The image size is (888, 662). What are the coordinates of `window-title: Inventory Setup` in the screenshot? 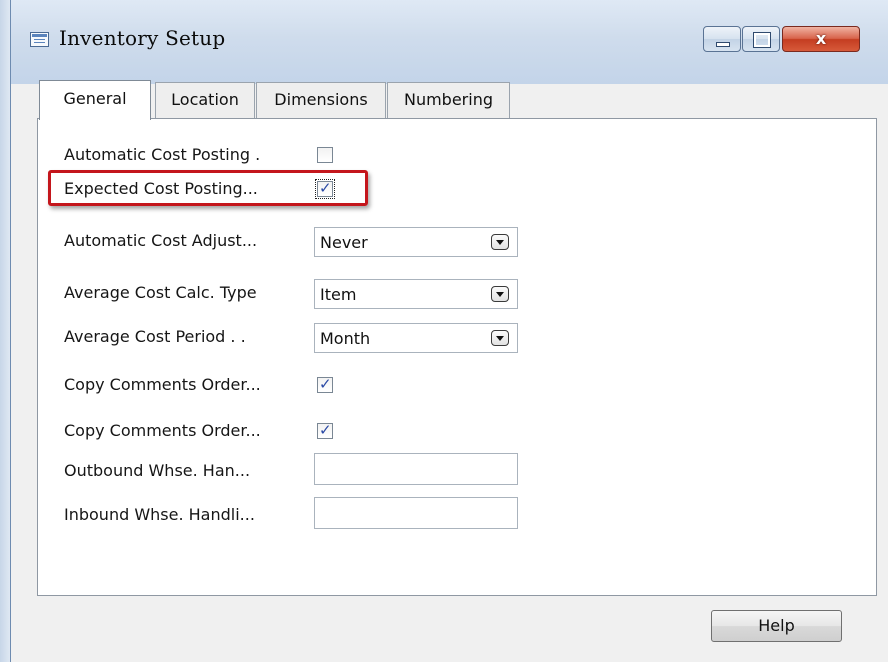 It's located at (142, 38).